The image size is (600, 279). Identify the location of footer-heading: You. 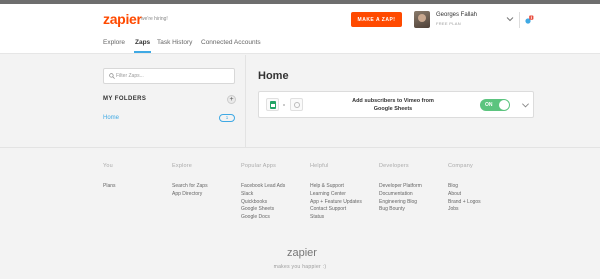
(108, 166).